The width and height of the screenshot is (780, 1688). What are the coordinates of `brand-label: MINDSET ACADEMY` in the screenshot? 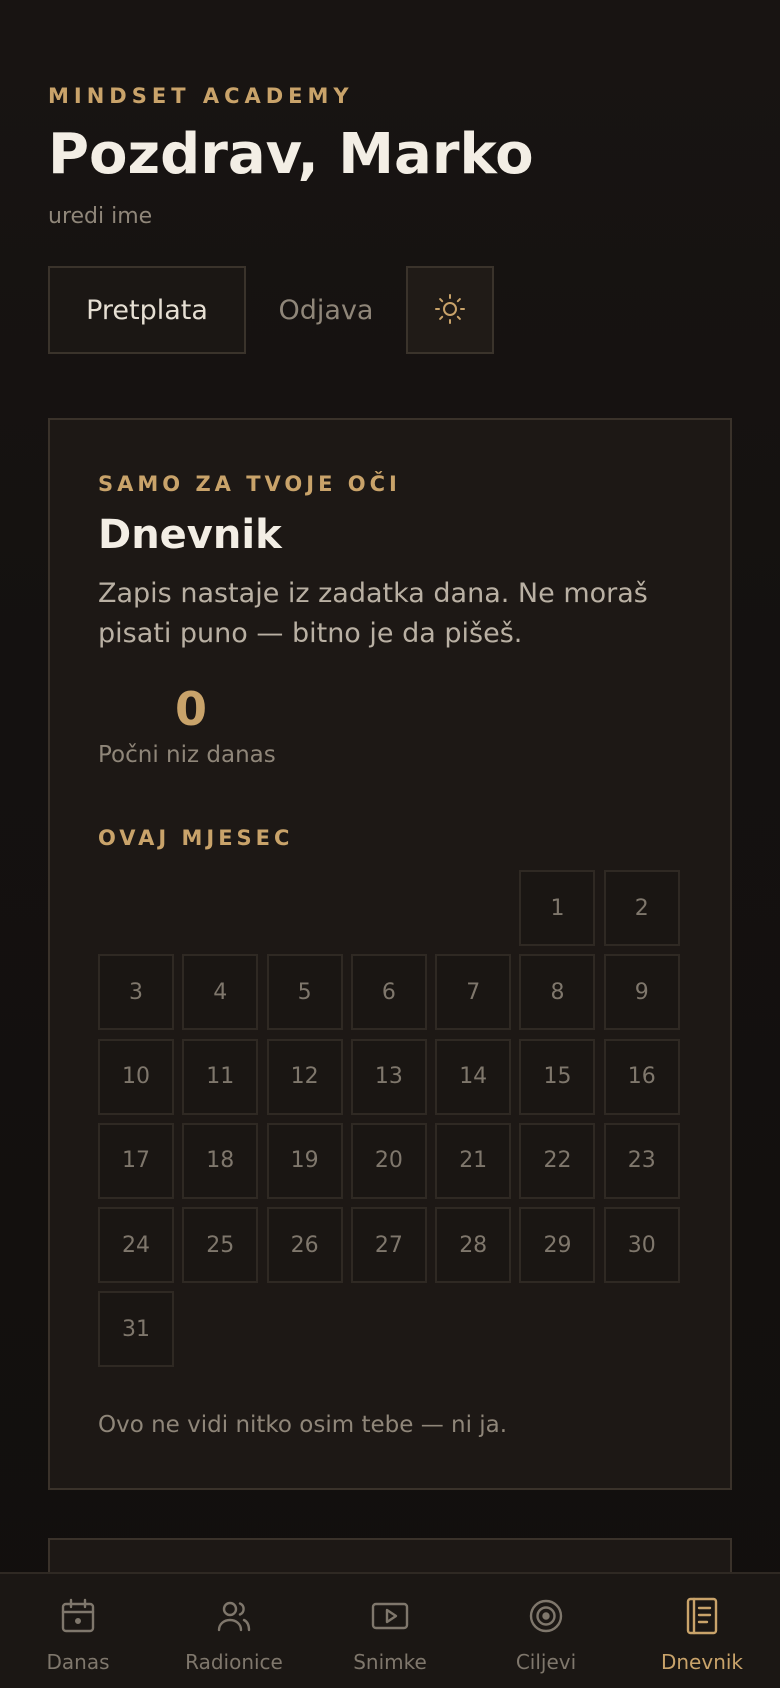 It's located at (201, 96).